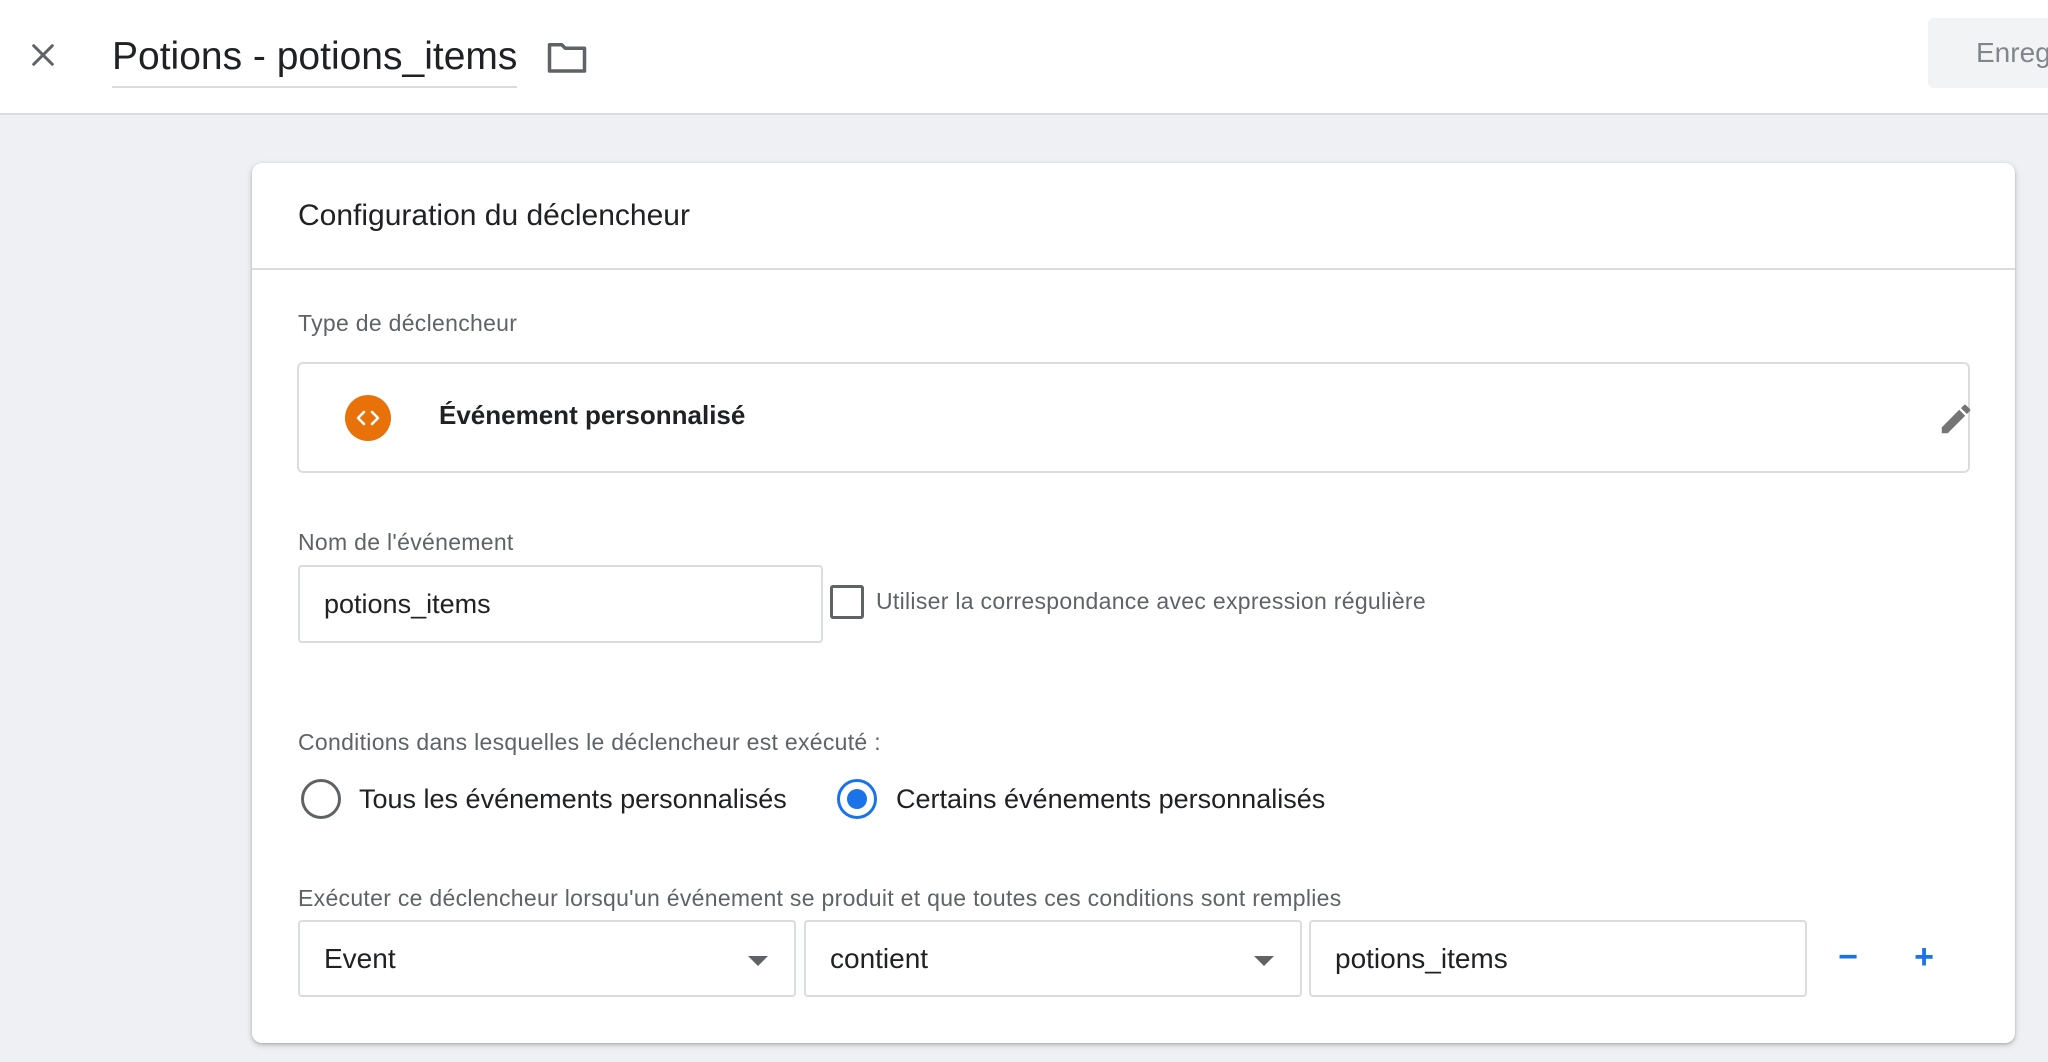 The height and width of the screenshot is (1062, 2048). What do you see at coordinates (360, 958) in the screenshot?
I see `variable-select-value: Event` at bounding box center [360, 958].